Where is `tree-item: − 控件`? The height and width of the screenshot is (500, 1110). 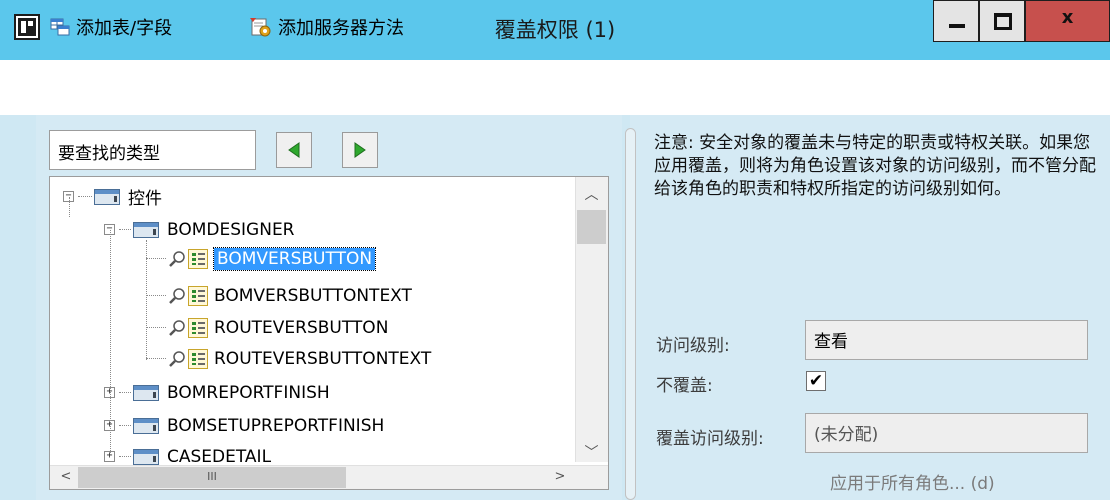
tree-item: − 控件 is located at coordinates (112, 196).